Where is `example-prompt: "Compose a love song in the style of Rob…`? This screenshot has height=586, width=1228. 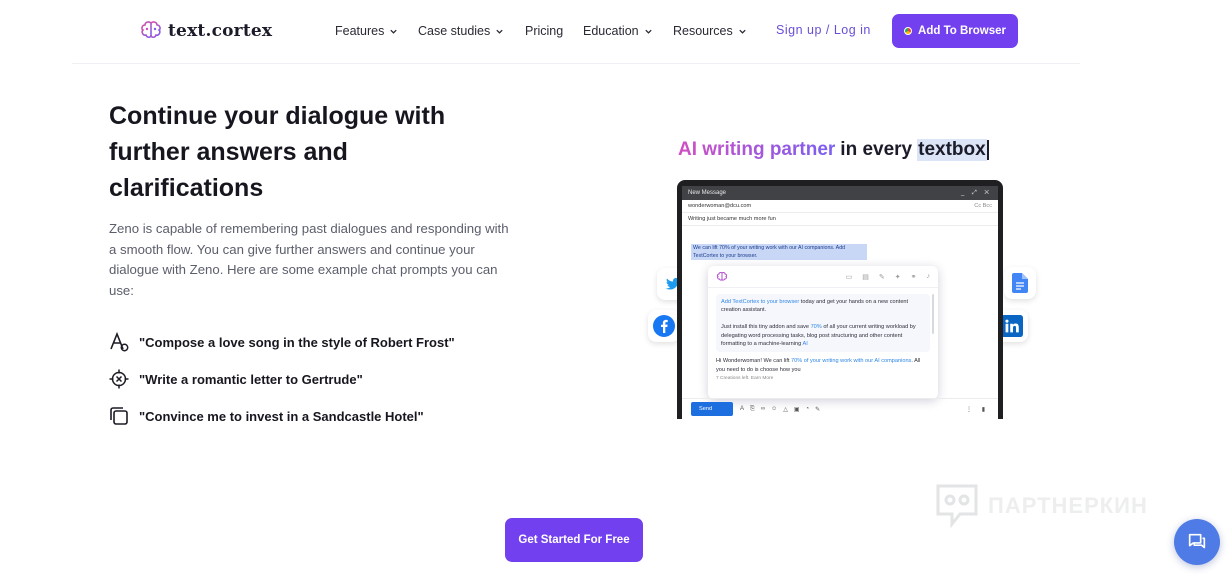 example-prompt: "Compose a love song in the style of Rob… is located at coordinates (281, 342).